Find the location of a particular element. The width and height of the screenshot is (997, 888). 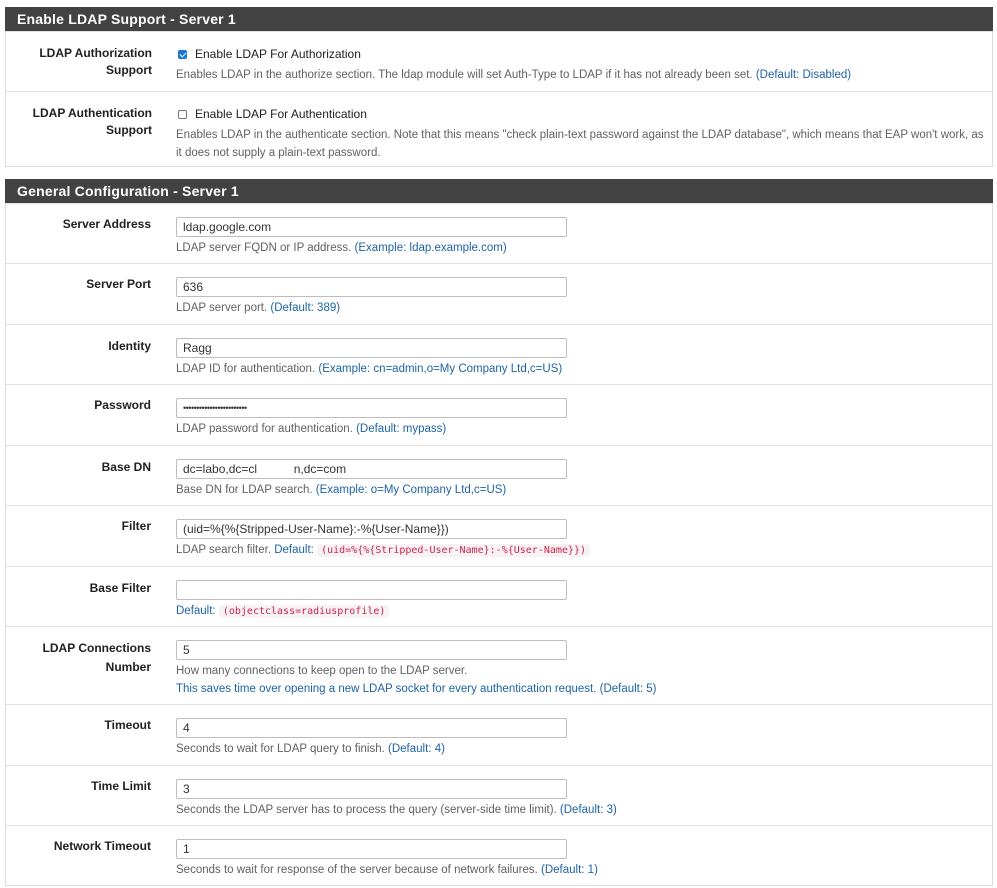

connections-input: 5 is located at coordinates (371, 650).